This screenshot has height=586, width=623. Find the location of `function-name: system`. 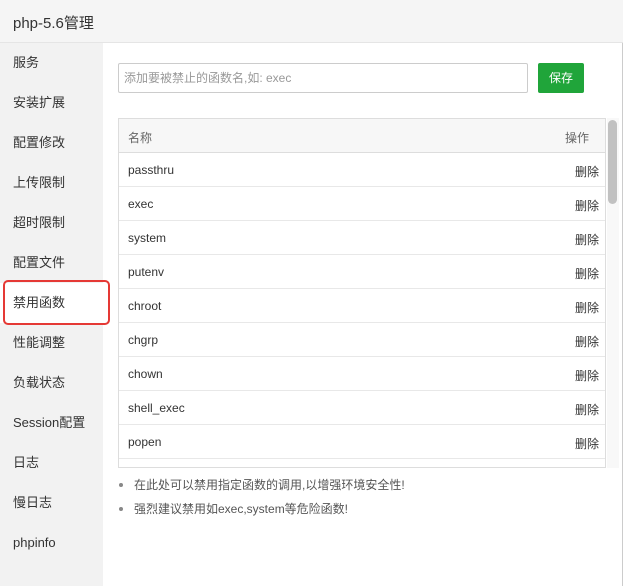

function-name: system is located at coordinates (147, 238).